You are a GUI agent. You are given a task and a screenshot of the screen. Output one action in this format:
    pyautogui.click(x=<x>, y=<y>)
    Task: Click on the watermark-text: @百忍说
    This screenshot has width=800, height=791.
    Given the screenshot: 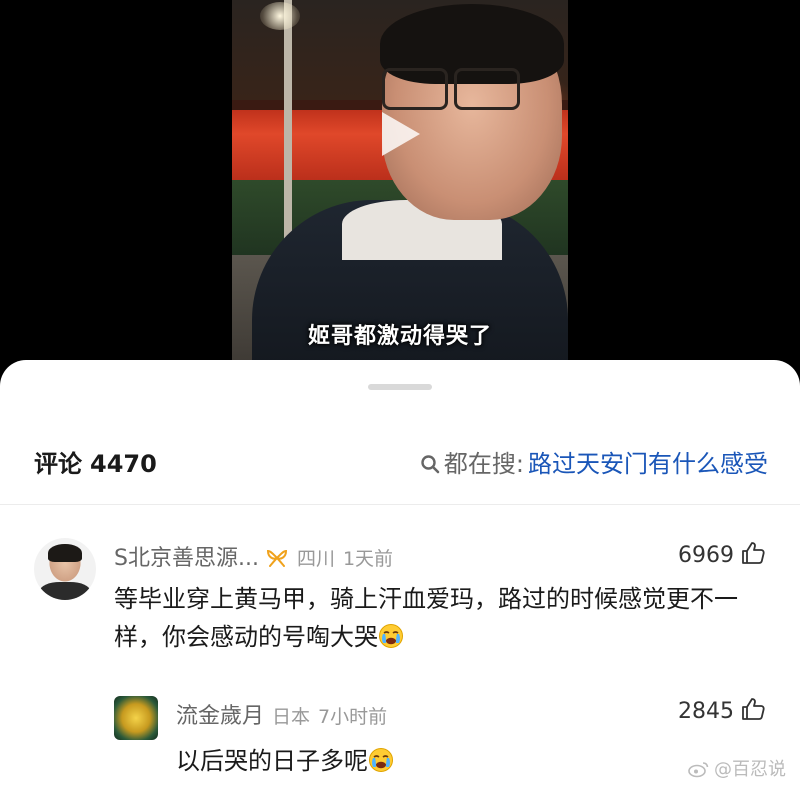 What is the action you would take?
    pyautogui.click(x=750, y=769)
    